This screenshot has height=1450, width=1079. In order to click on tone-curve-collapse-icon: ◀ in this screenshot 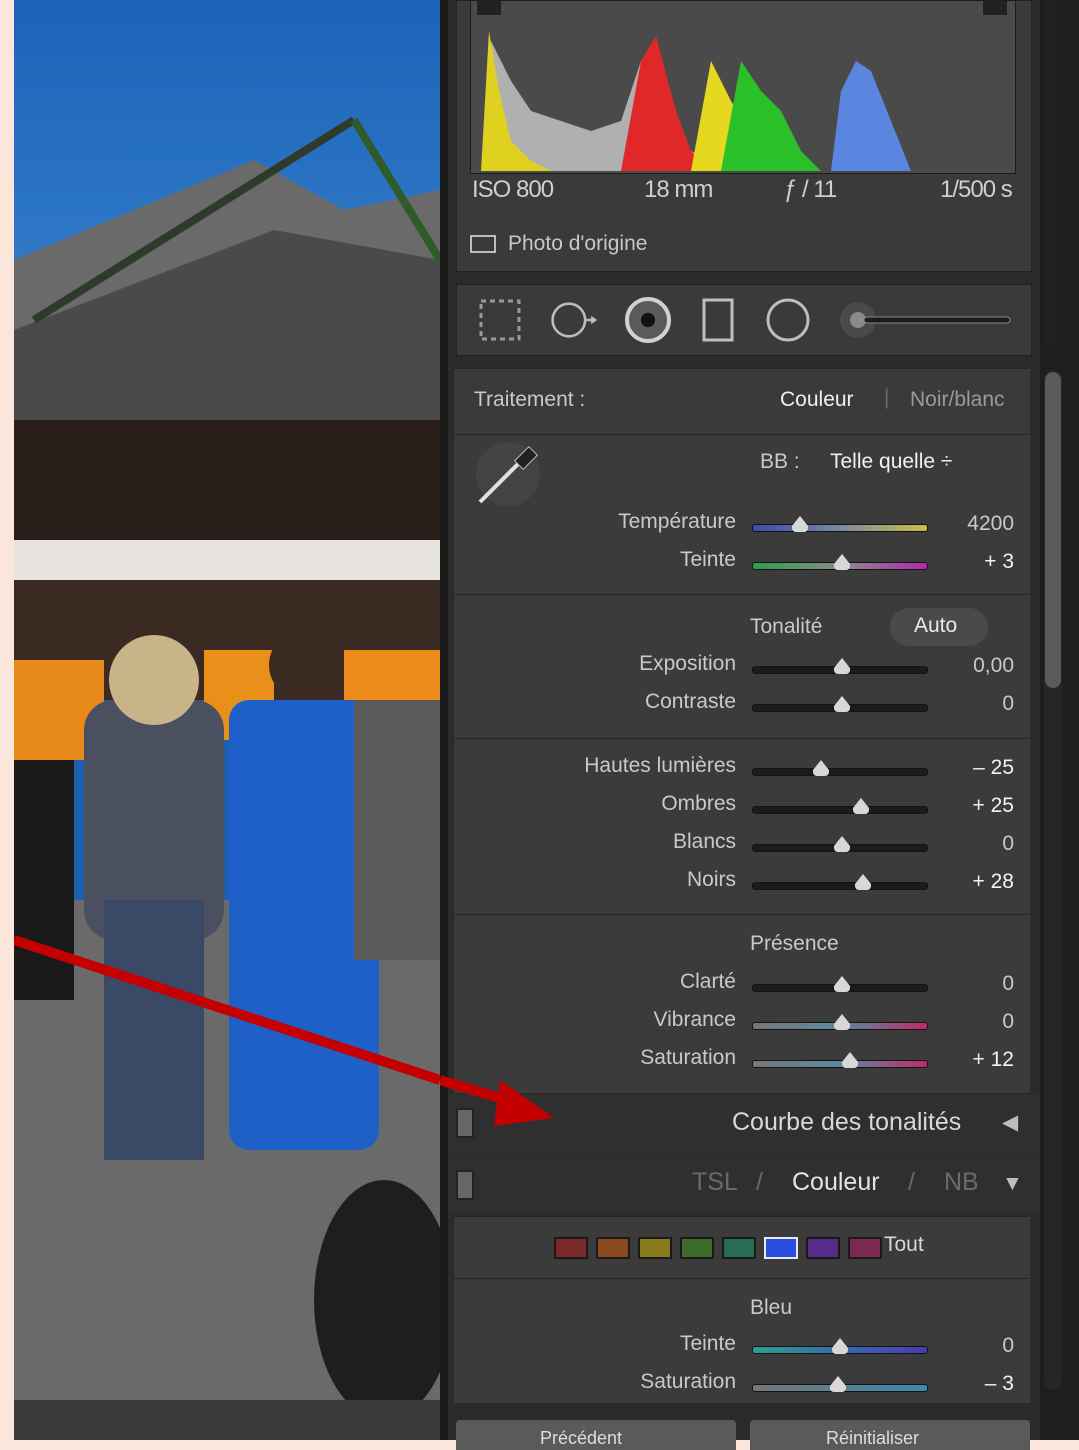, I will do `click(1010, 1122)`.